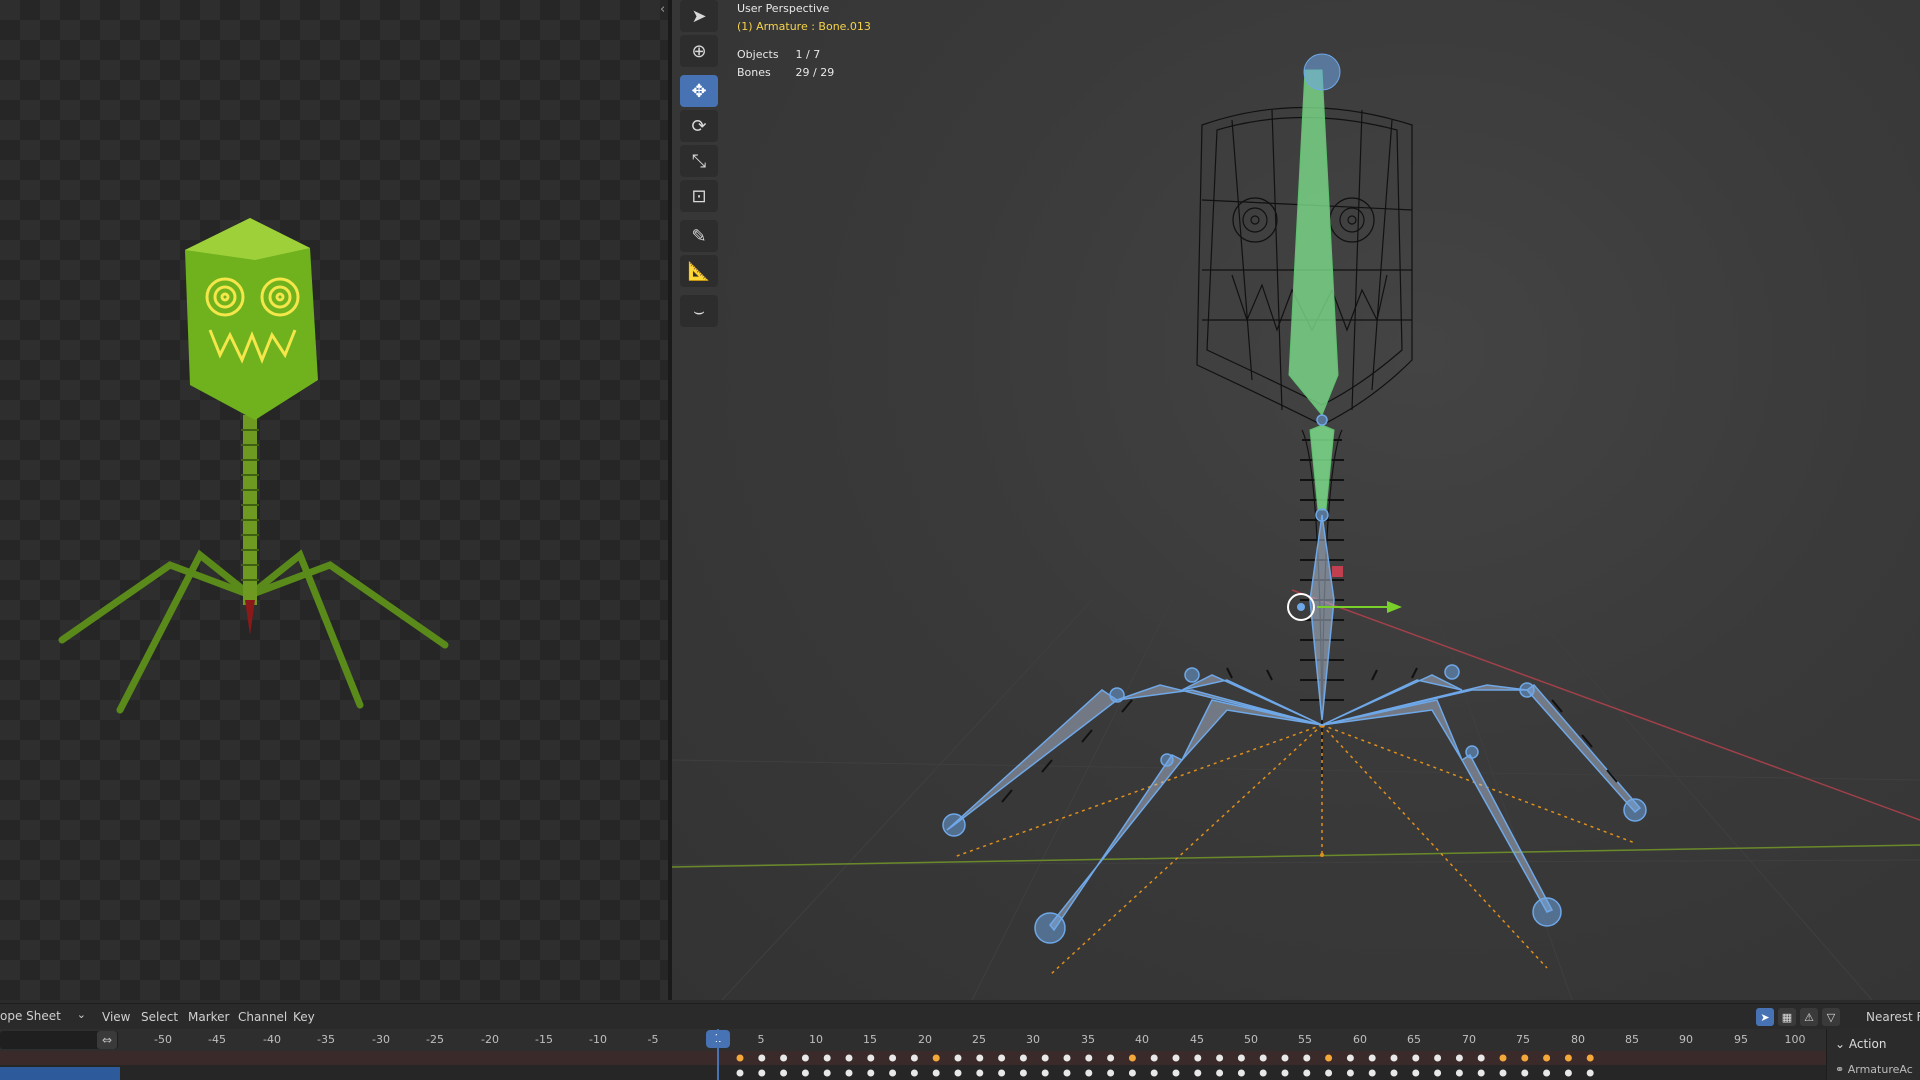 The height and width of the screenshot is (1080, 1920). Describe the element at coordinates (699, 91) in the screenshot. I see `move-tool: ✥` at that location.